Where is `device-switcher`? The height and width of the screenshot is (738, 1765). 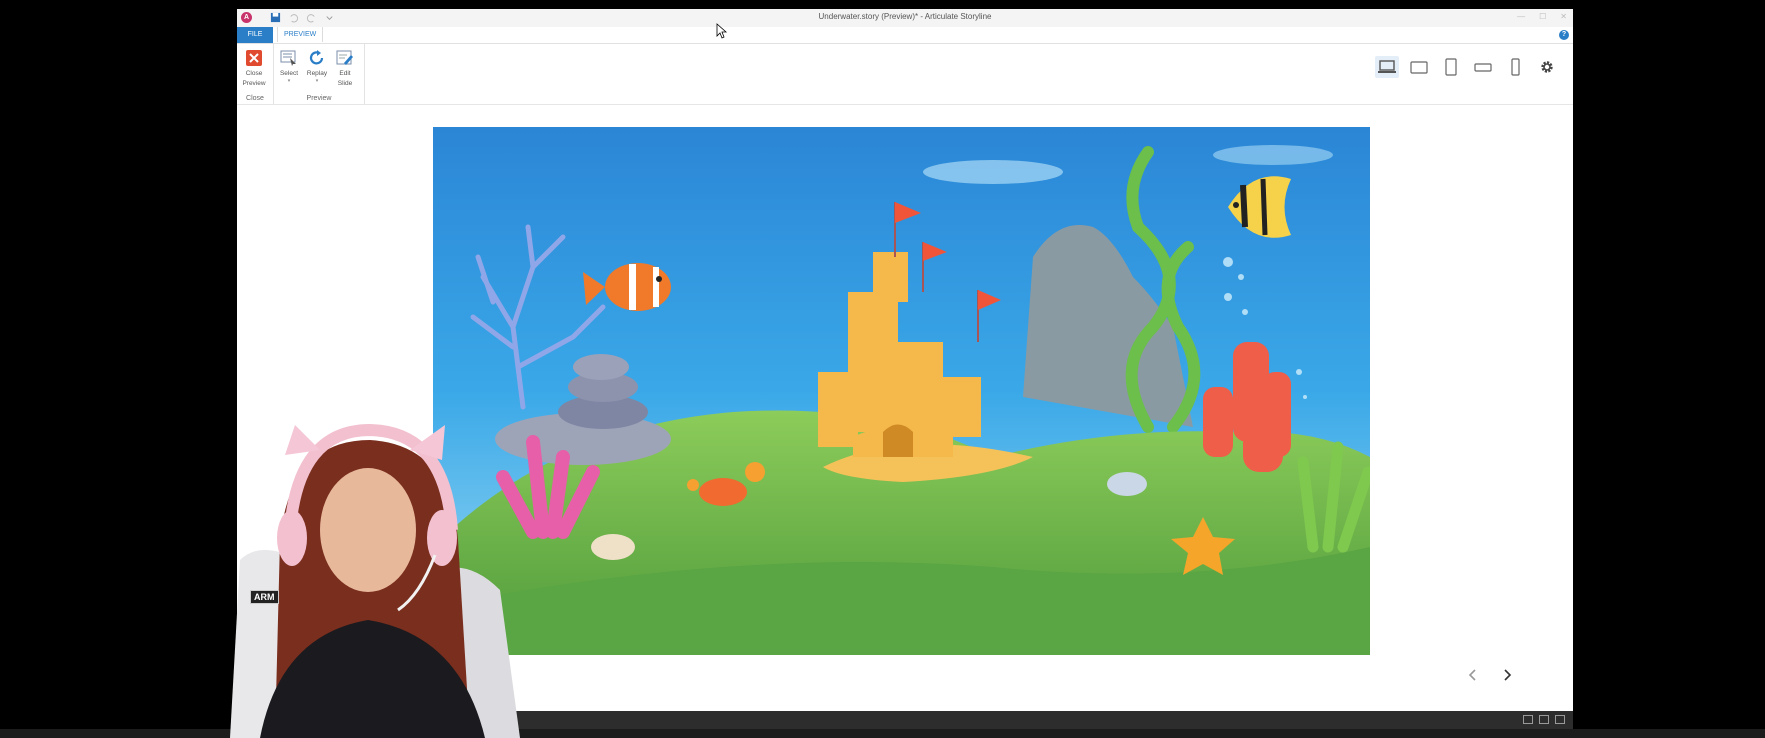
device-switcher is located at coordinates (1467, 67).